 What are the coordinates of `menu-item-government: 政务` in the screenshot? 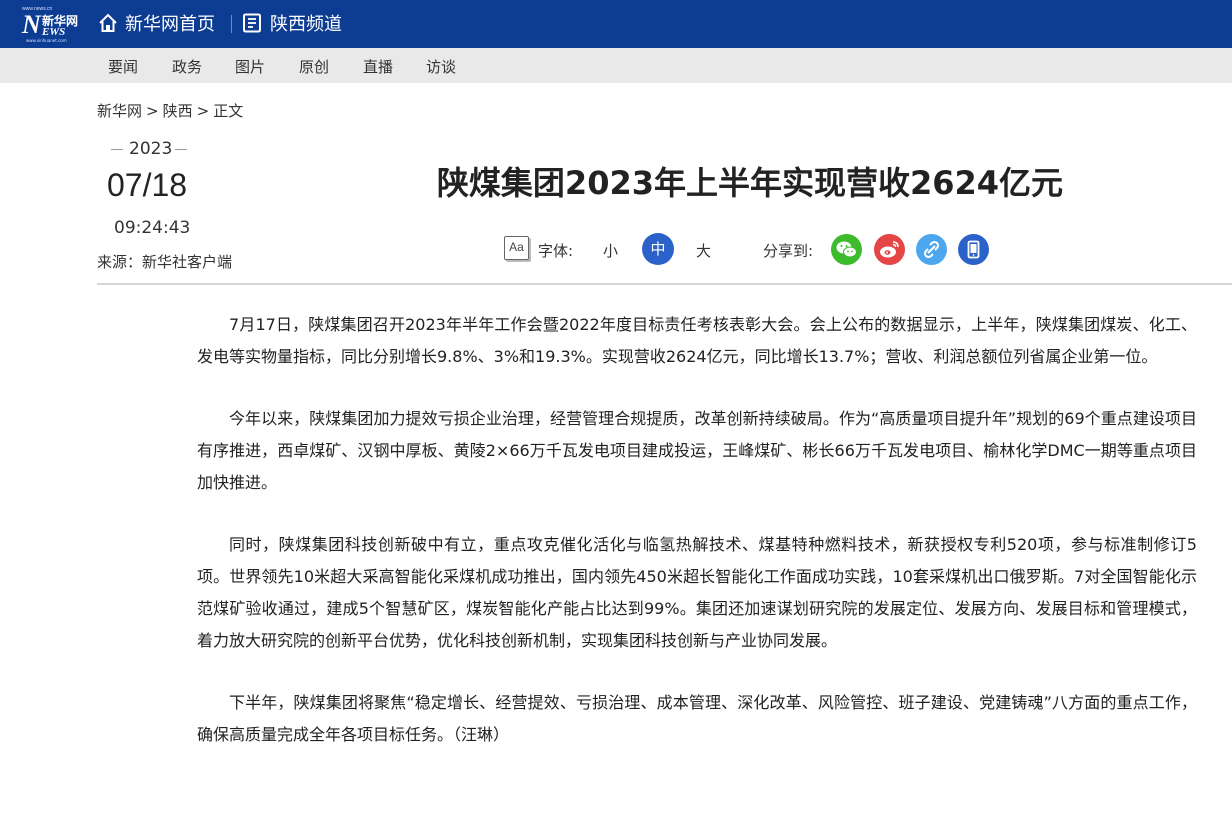 It's located at (187, 66).